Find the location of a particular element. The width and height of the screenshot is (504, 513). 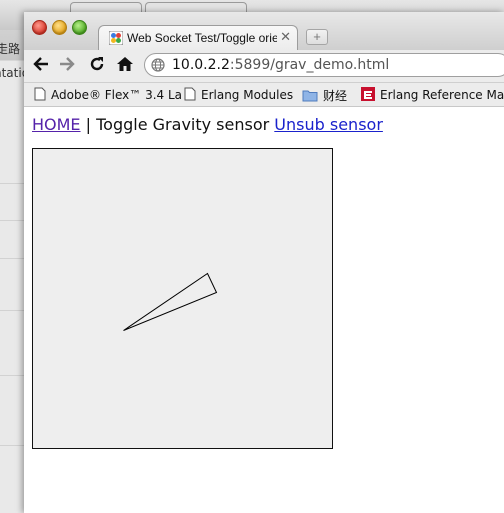

bookmark-label: Erlang Reference Mar is located at coordinates (442, 95).